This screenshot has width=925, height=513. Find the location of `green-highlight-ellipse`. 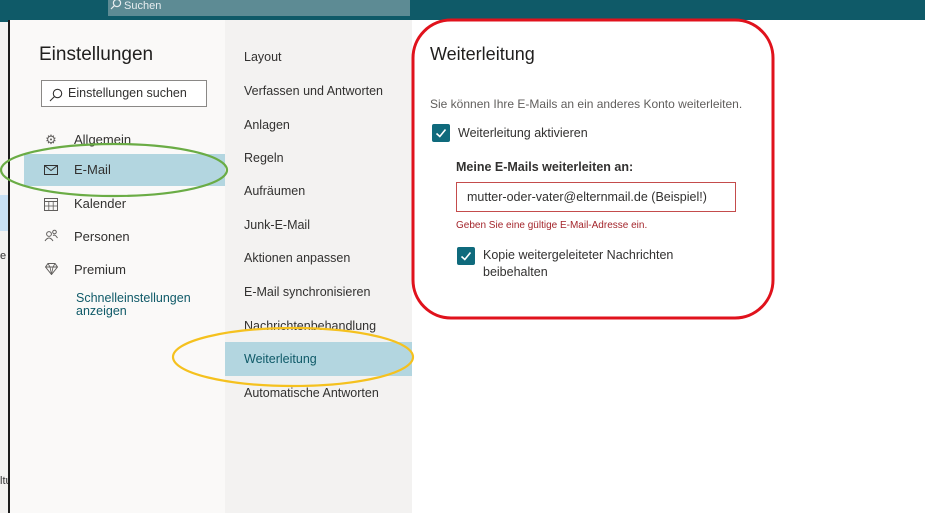

green-highlight-ellipse is located at coordinates (114, 170).